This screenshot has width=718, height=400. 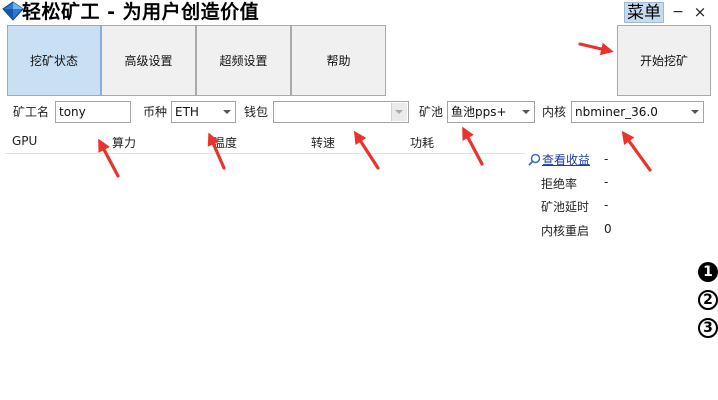 What do you see at coordinates (265, 142) in the screenshot?
I see `gpu-table-header: GPU 算力 温度 转速 功耗` at bounding box center [265, 142].